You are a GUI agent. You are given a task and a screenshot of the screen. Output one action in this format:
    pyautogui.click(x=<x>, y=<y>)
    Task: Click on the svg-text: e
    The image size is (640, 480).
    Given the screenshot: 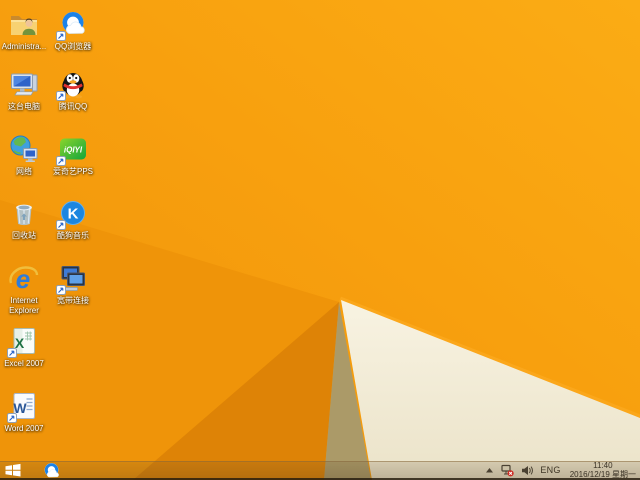 What is the action you would take?
    pyautogui.click(x=23, y=279)
    